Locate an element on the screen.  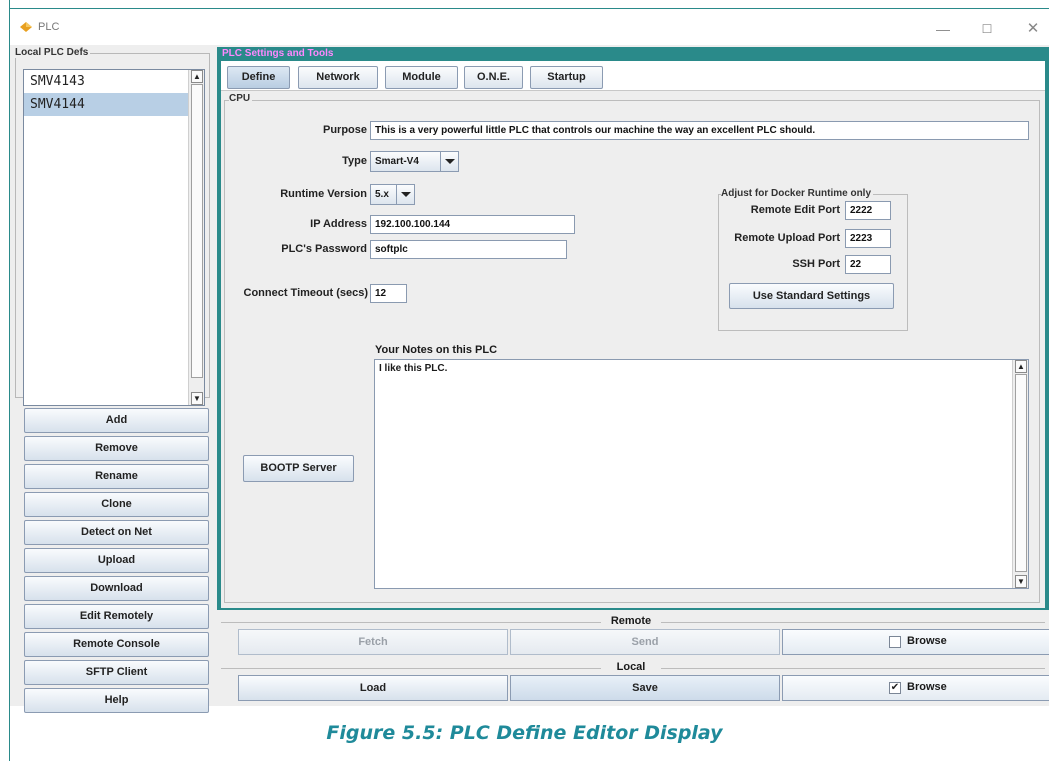
runtime-version-label: Runtime Version is located at coordinates (323, 194).